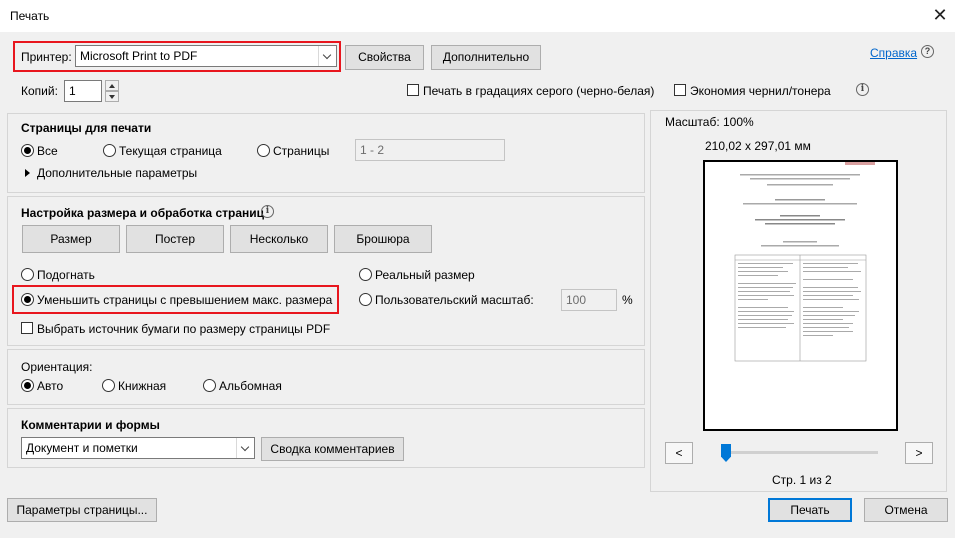 This screenshot has height=538, width=955. Describe the element at coordinates (893, 53) in the screenshot. I see `help-link: Справка` at that location.